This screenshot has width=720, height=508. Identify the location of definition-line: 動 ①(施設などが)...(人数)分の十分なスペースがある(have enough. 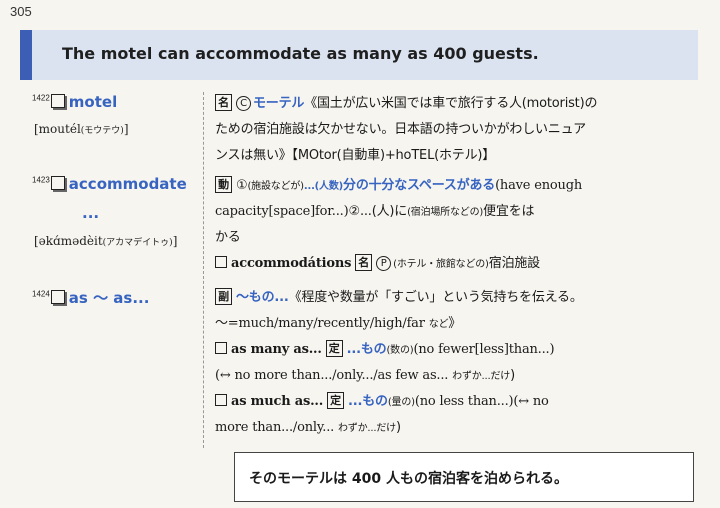
(445, 186).